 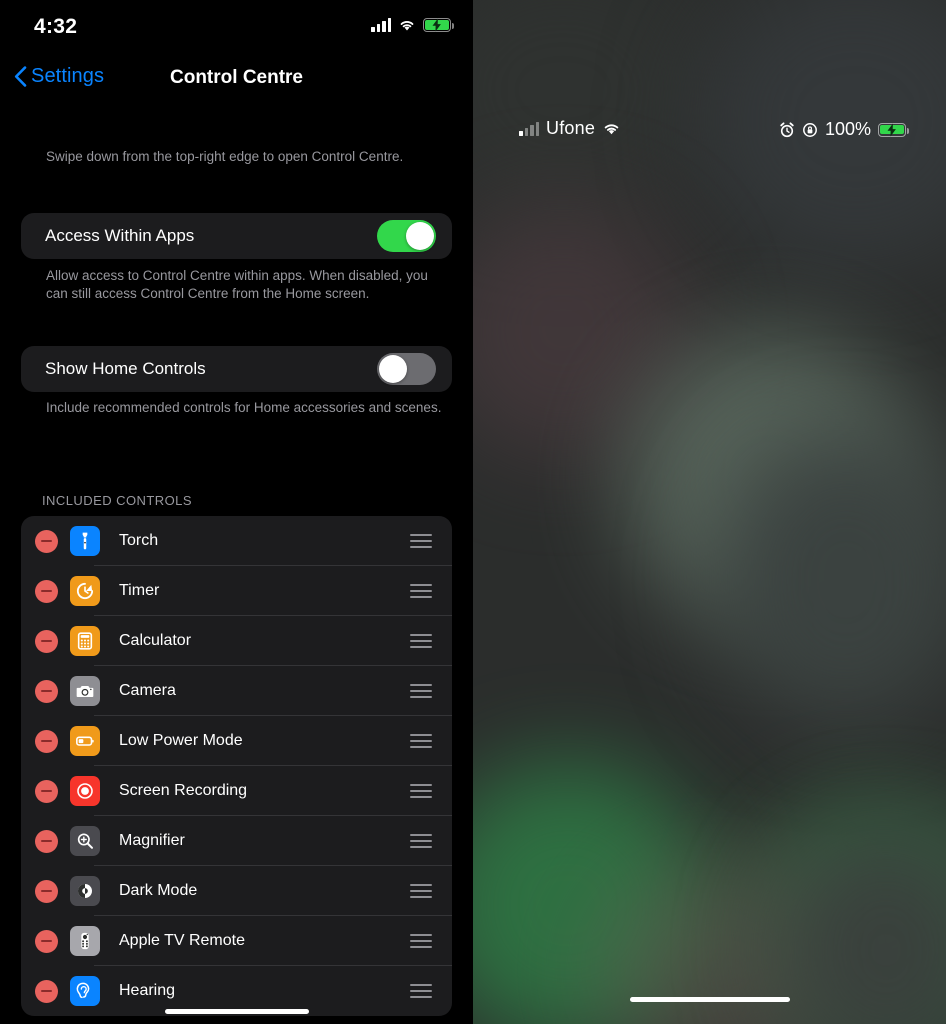 I want to click on list-item: Screen Recording, so click(x=236, y=791).